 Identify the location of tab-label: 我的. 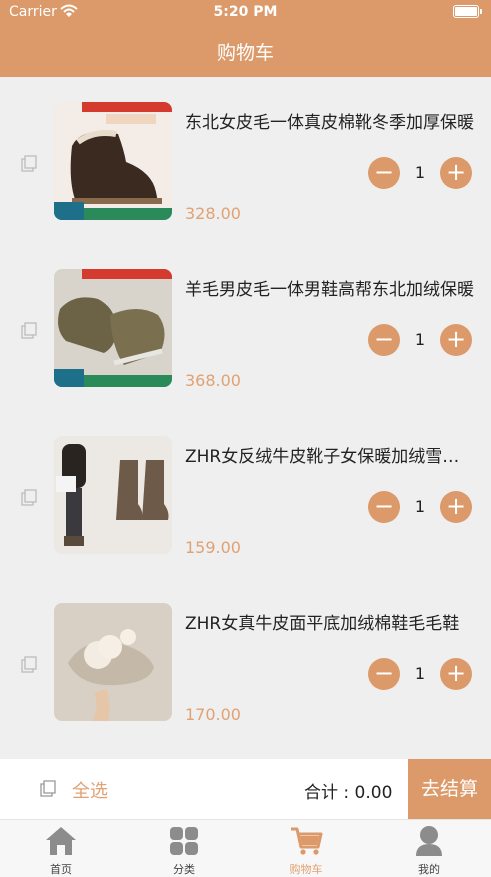
(429, 869).